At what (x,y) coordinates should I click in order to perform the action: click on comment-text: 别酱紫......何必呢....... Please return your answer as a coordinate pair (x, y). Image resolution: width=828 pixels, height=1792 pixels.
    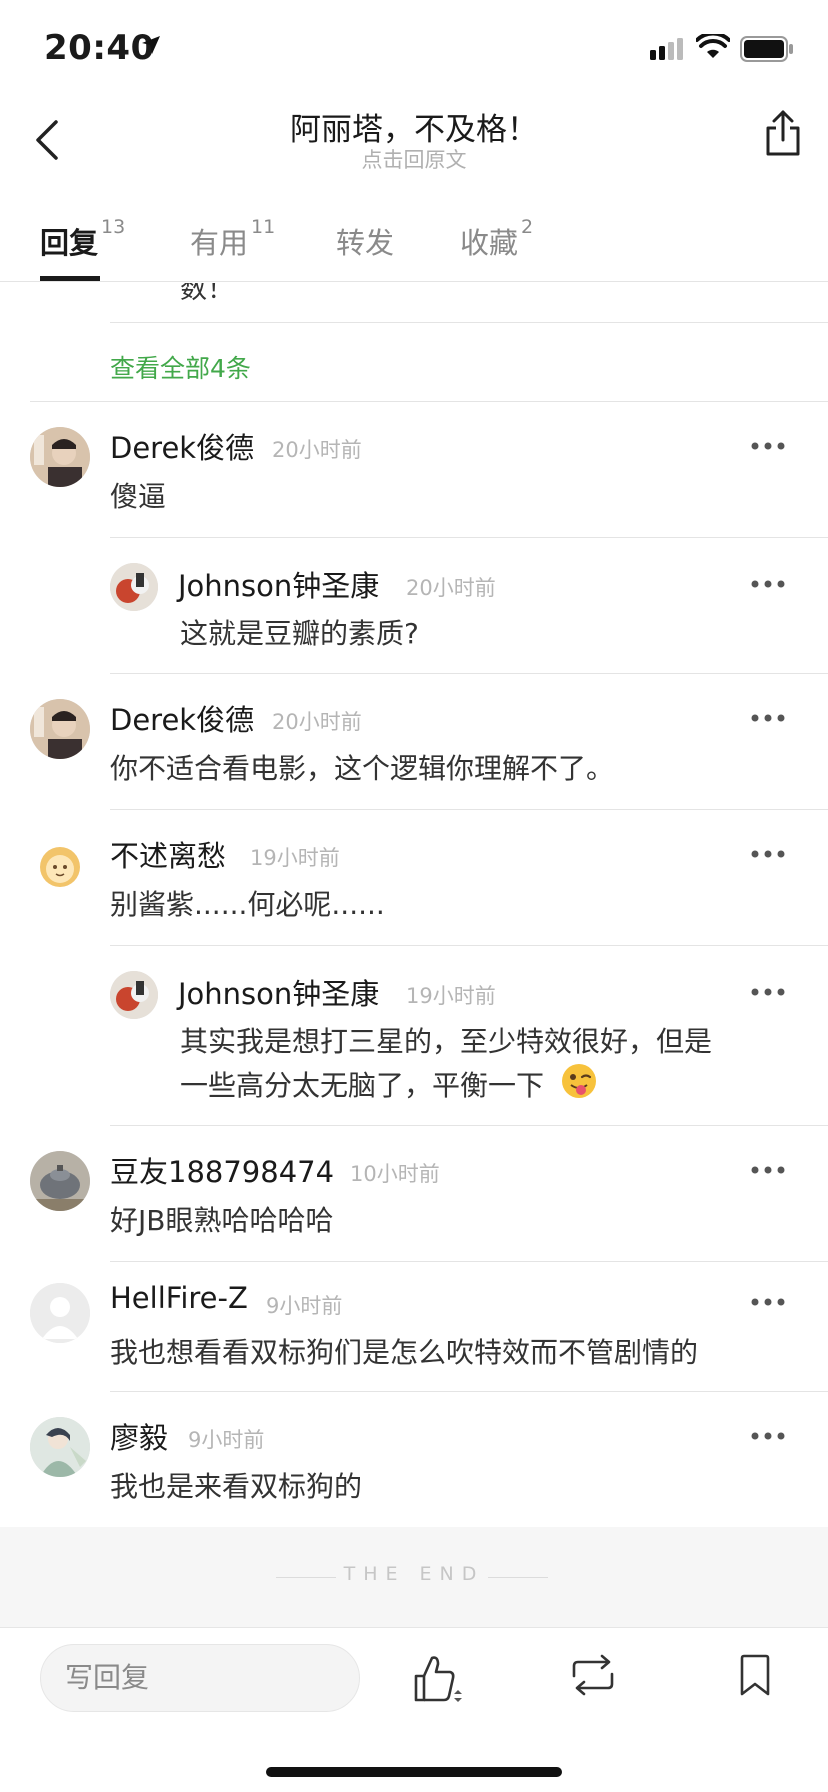
    Looking at the image, I should click on (247, 904).